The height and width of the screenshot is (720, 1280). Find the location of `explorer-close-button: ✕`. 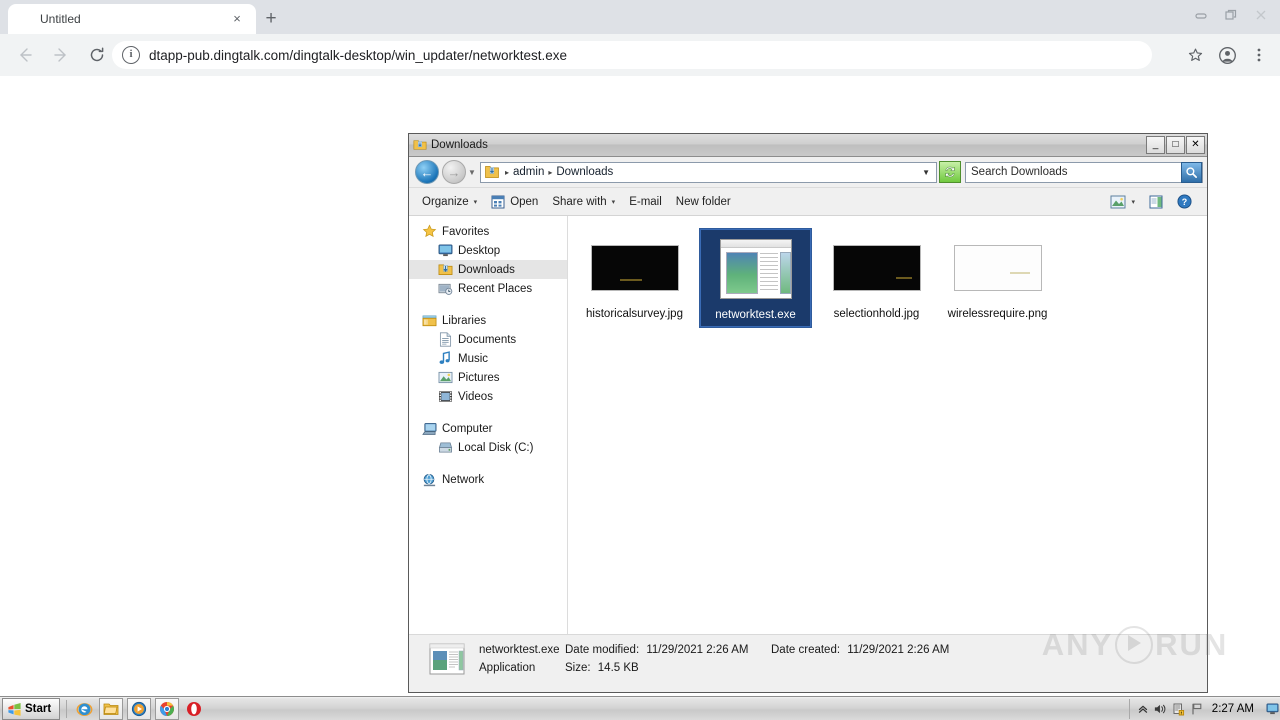

explorer-close-button: ✕ is located at coordinates (1195, 145).